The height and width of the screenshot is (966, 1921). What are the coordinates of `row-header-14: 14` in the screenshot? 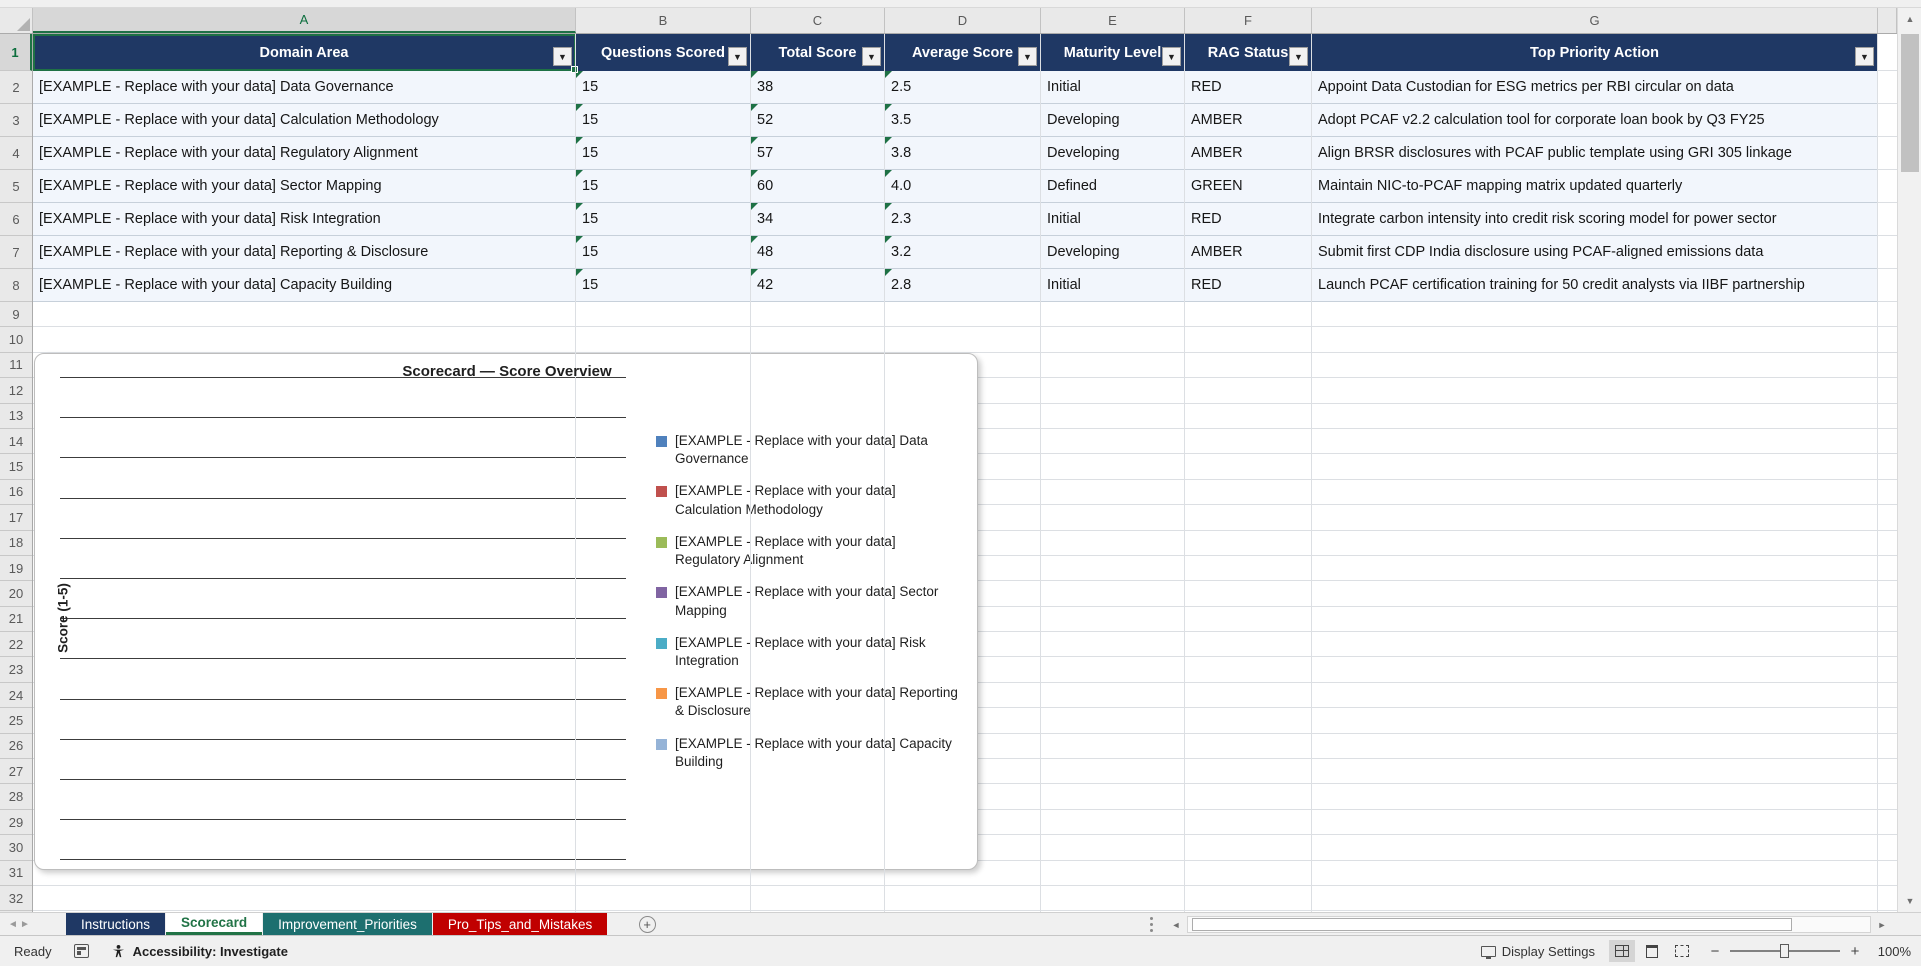 It's located at (16, 442).